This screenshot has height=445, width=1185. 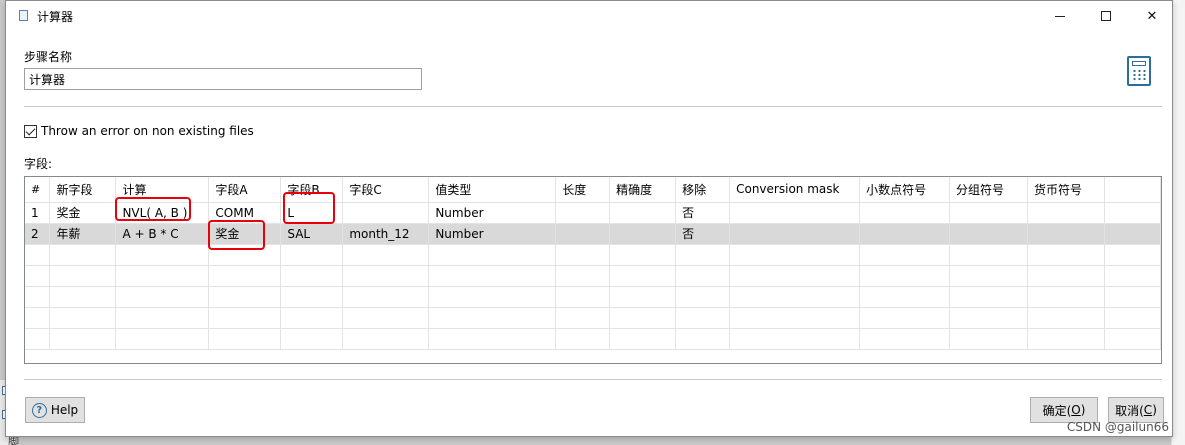 I want to click on row-number-cell: 1, so click(x=38, y=213).